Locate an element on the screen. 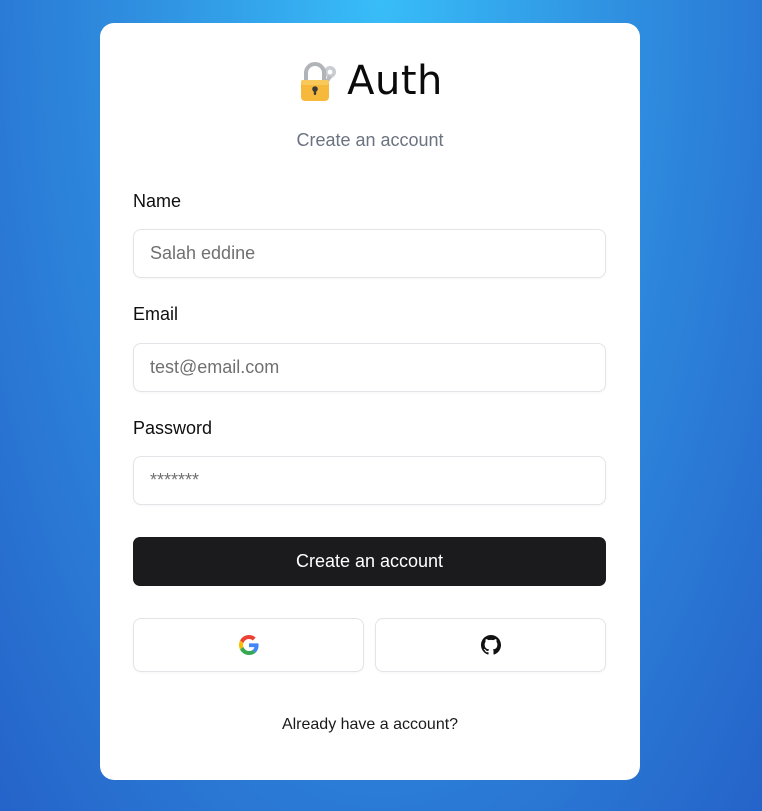  password-label: Password is located at coordinates (173, 428).